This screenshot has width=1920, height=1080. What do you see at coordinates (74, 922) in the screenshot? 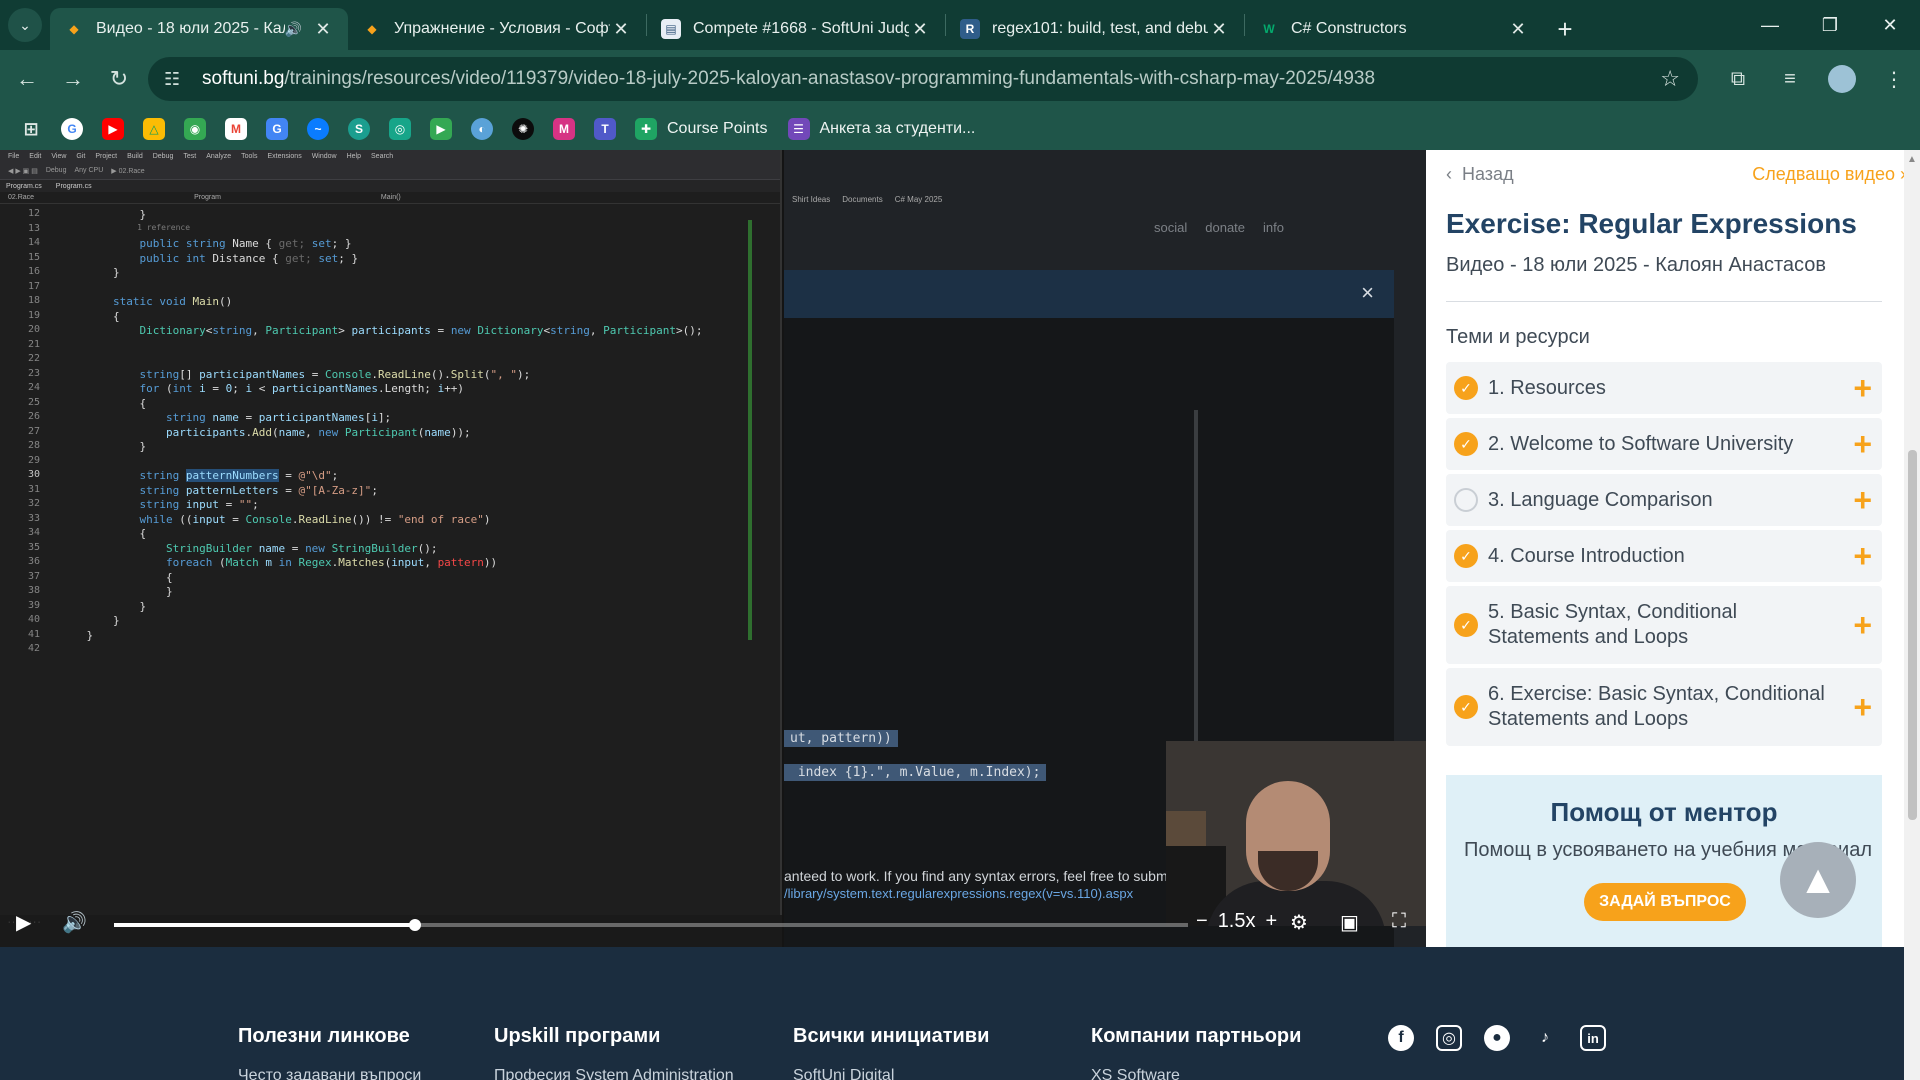
I see `volume-icon: 🔊` at bounding box center [74, 922].